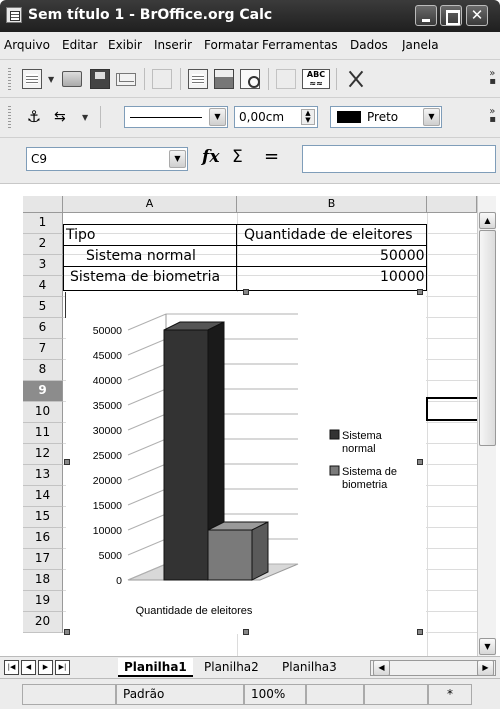  Describe the element at coordinates (80, 45) in the screenshot. I see `menu-editar: Editar` at that location.